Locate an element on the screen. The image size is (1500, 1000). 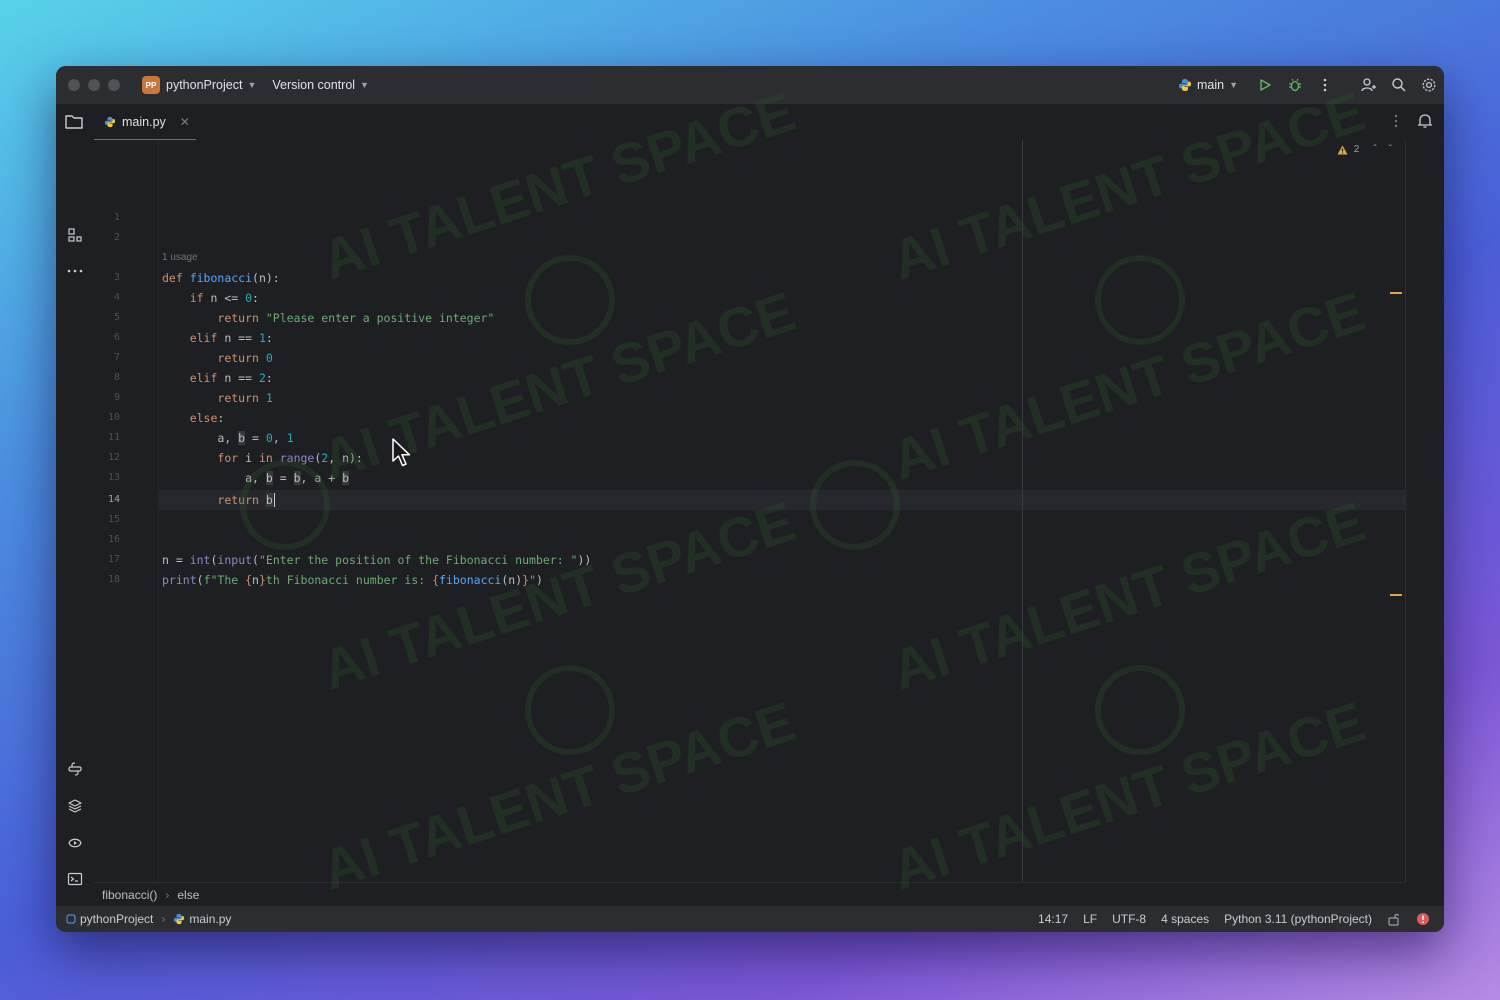
version-control-dropdown: Version control is located at coordinates (313, 85).